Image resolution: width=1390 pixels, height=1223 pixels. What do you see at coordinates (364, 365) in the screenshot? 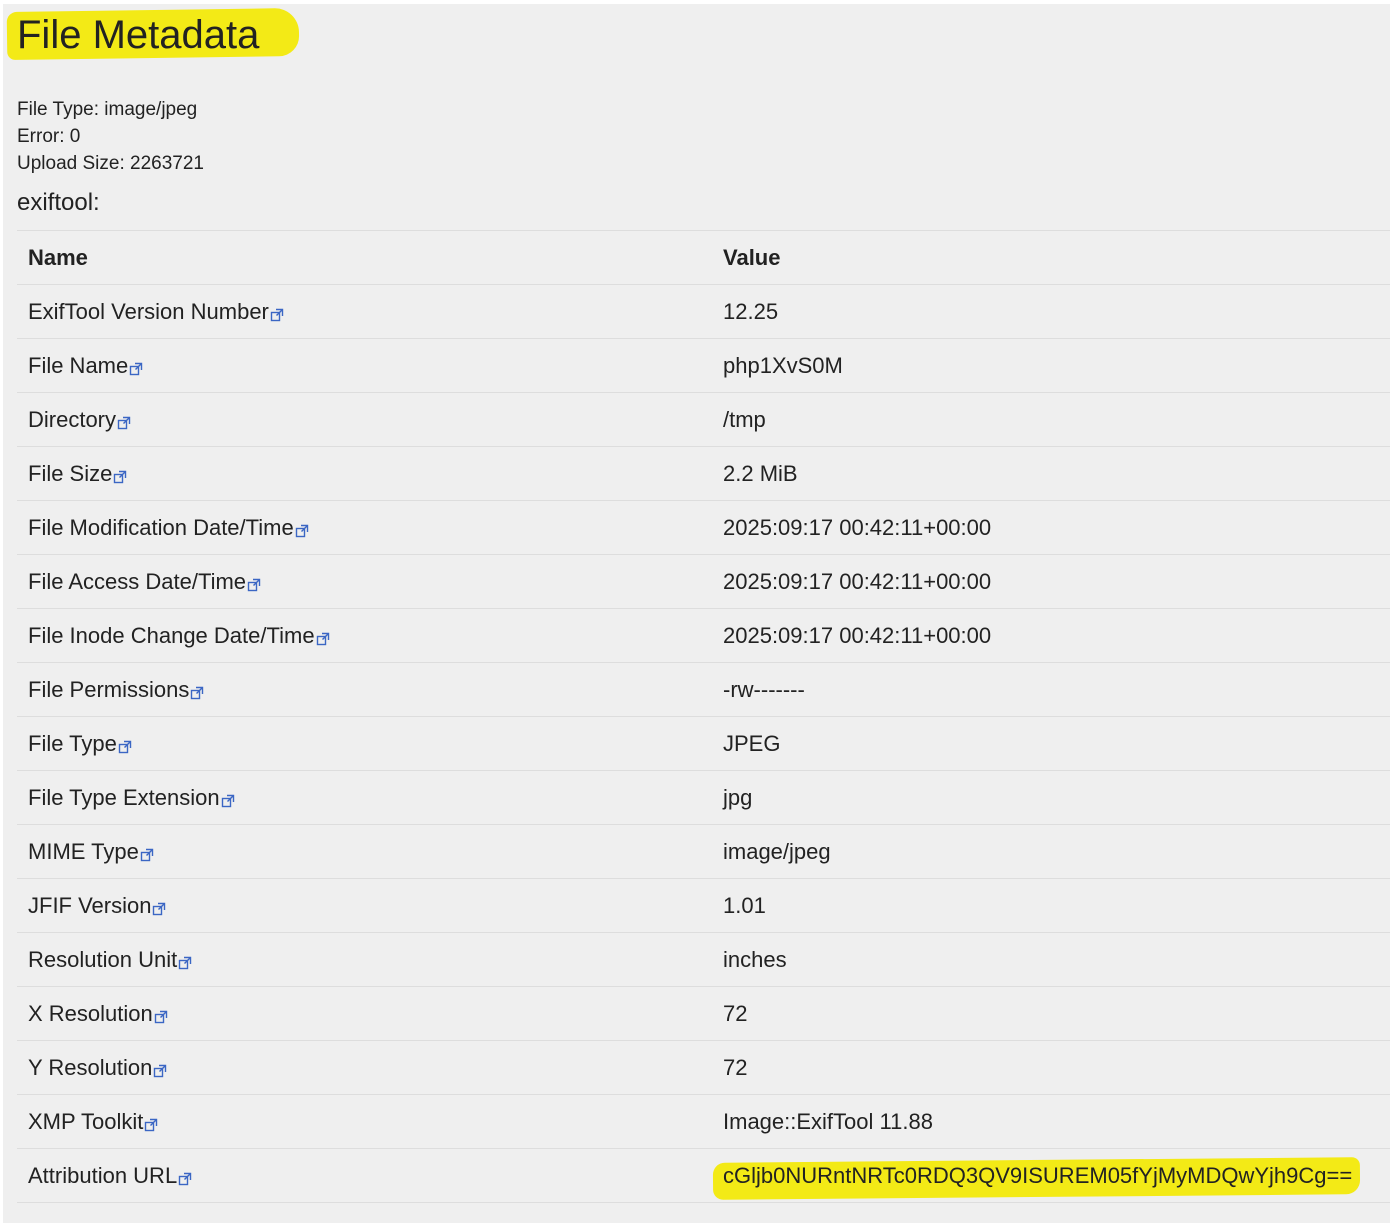
I see `metadata-name-cell: File Name` at bounding box center [364, 365].